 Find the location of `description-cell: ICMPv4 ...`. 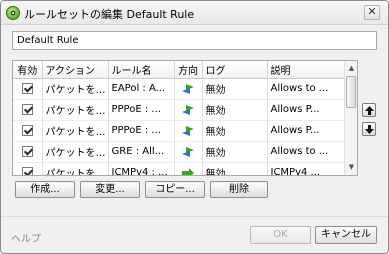

description-cell: ICMPv4 ... is located at coordinates (306, 168).